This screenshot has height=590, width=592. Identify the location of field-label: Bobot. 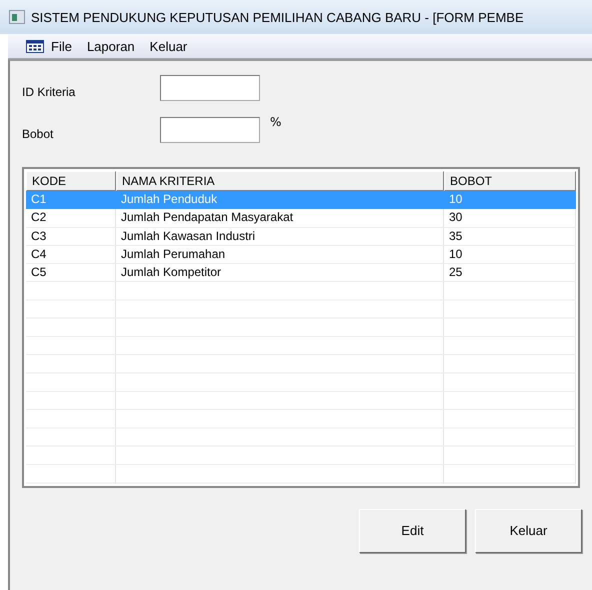
(38, 133).